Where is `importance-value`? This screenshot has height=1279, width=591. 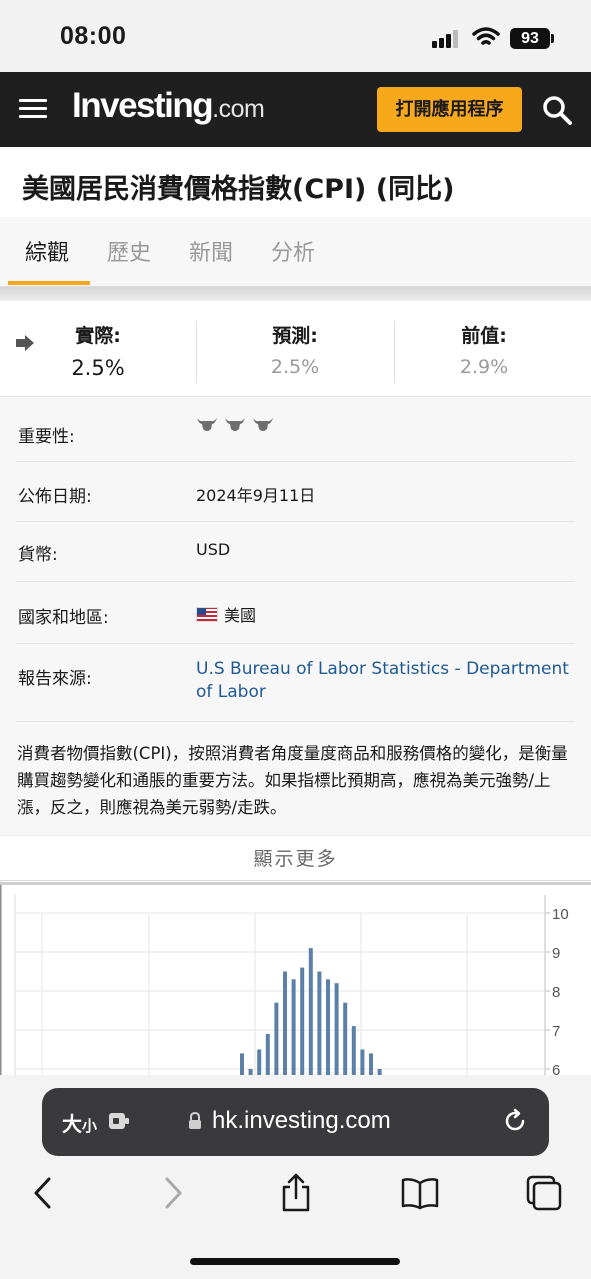 importance-value is located at coordinates (238, 427).